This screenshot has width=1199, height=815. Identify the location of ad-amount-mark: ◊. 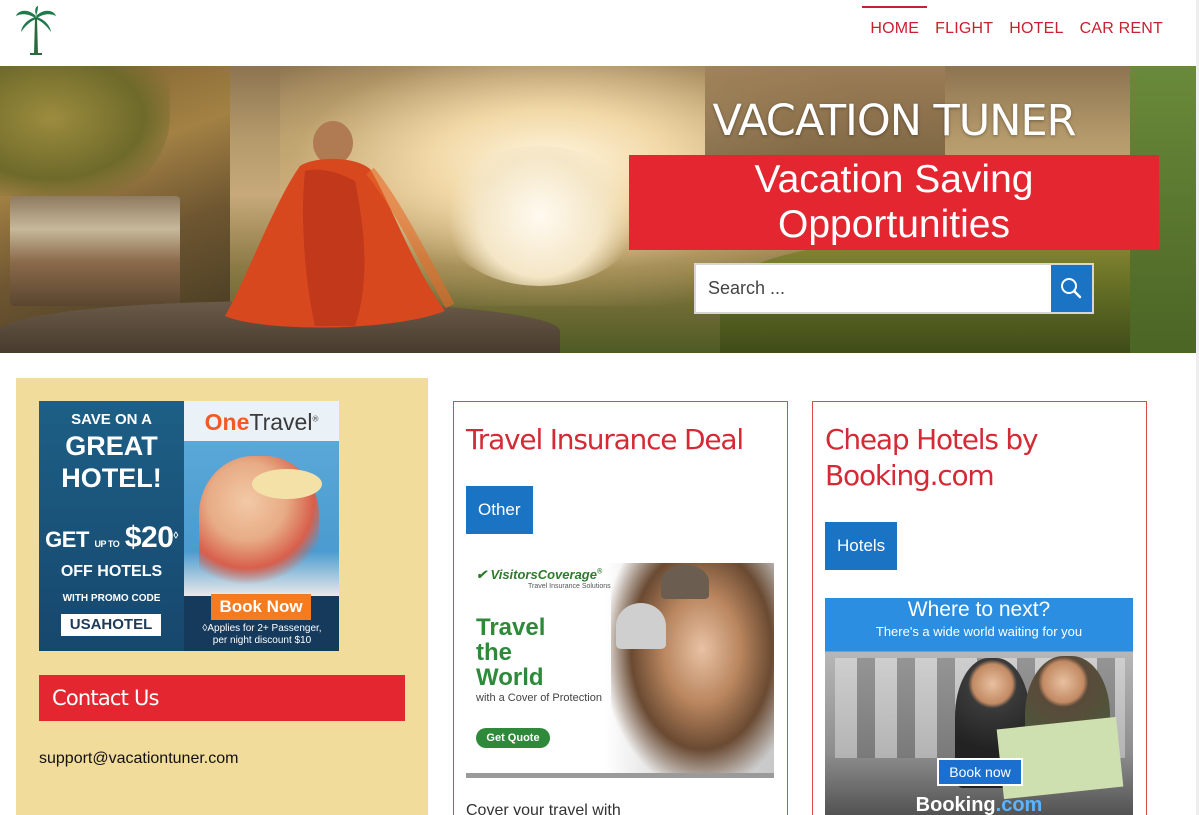
(175, 536).